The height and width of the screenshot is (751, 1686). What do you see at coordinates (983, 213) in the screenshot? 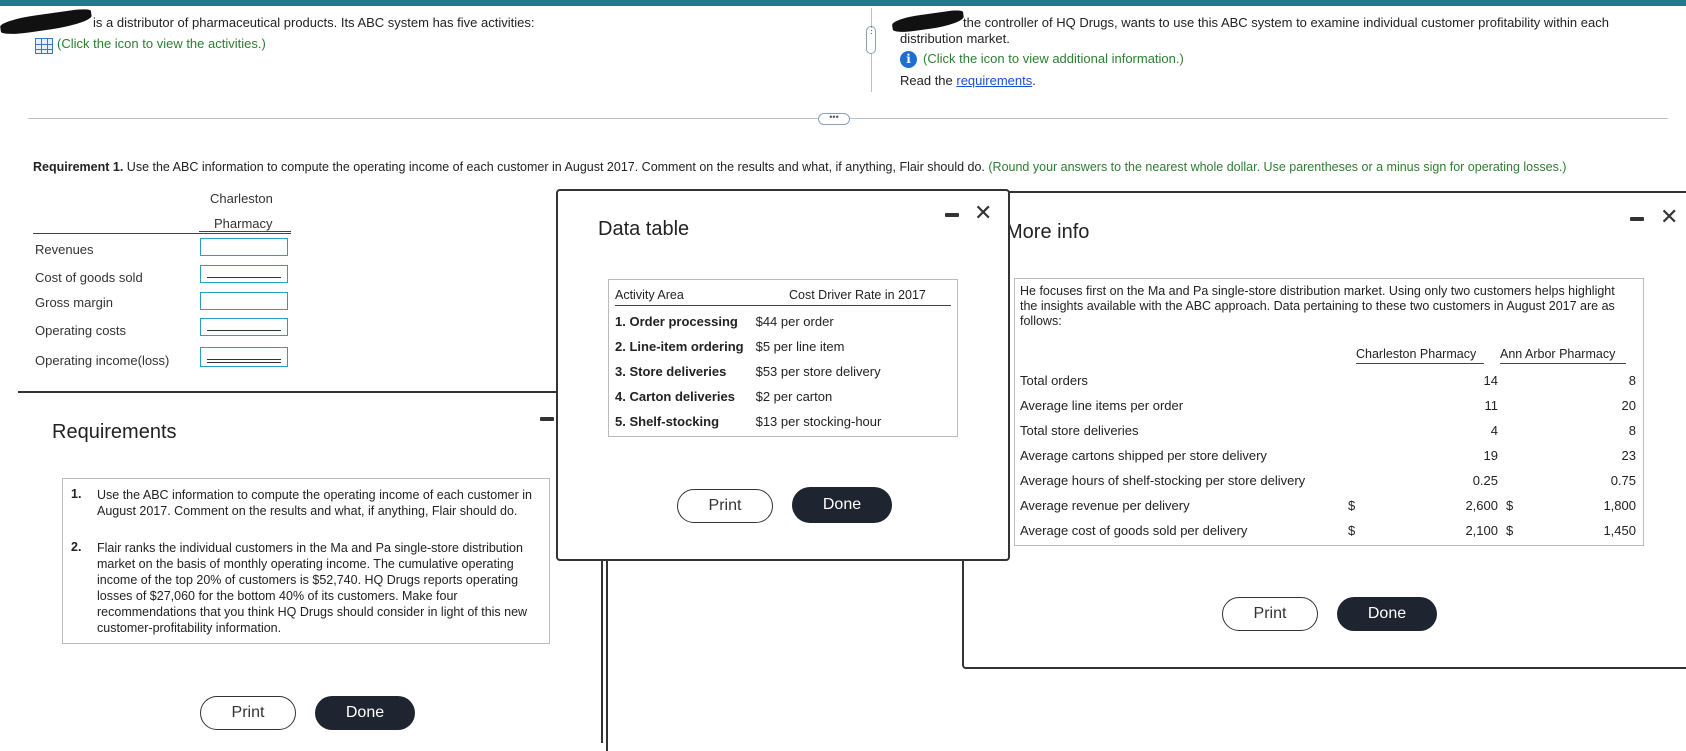
I see `data-table-close-icon: ✕` at bounding box center [983, 213].